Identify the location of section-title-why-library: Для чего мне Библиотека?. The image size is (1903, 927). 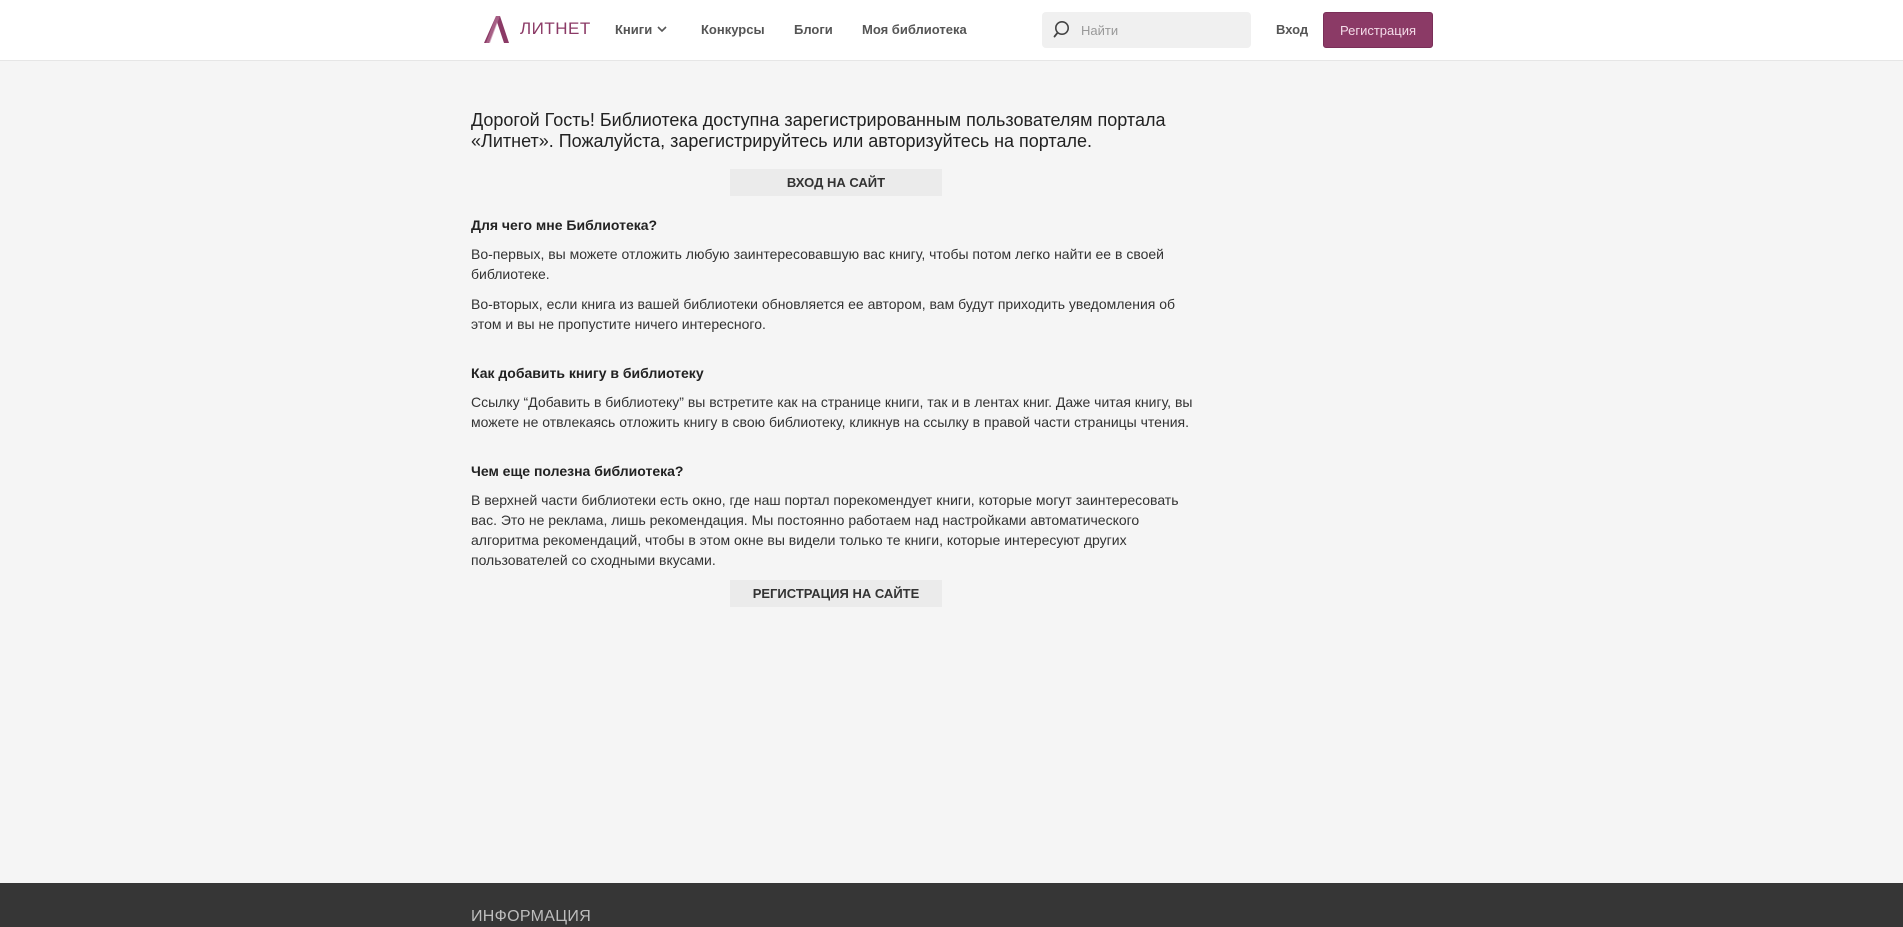
(564, 225).